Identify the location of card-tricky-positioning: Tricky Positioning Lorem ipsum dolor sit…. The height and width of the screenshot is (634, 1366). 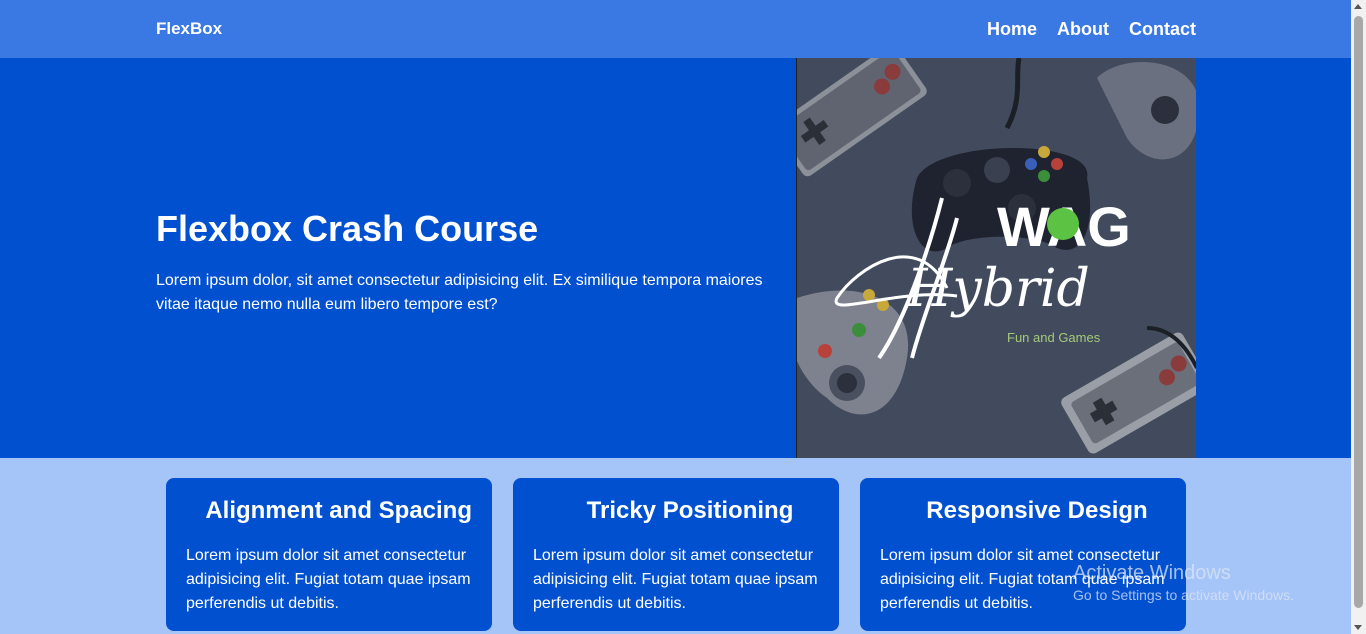
(676, 554).